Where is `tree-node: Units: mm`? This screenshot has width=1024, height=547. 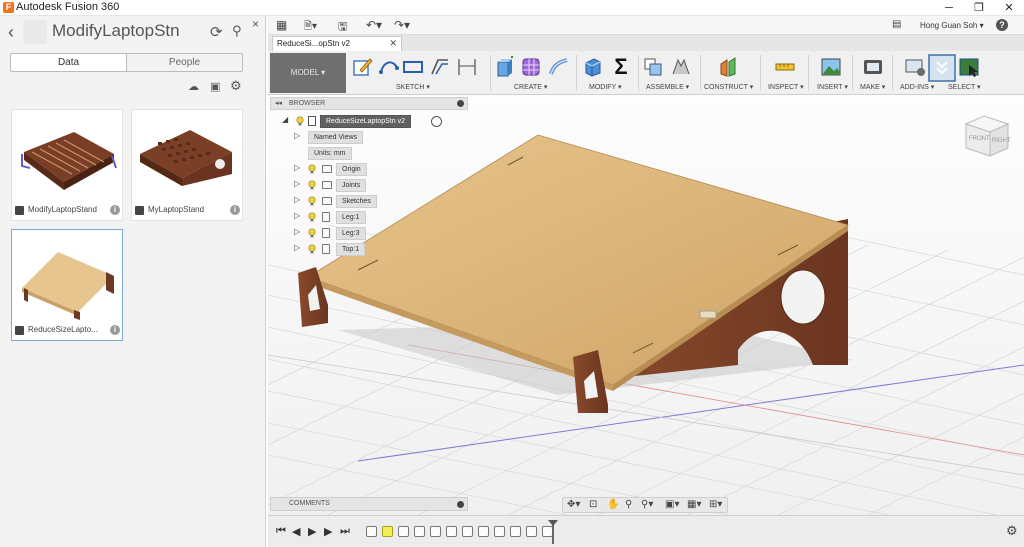 tree-node: Units: mm is located at coordinates (354, 153).